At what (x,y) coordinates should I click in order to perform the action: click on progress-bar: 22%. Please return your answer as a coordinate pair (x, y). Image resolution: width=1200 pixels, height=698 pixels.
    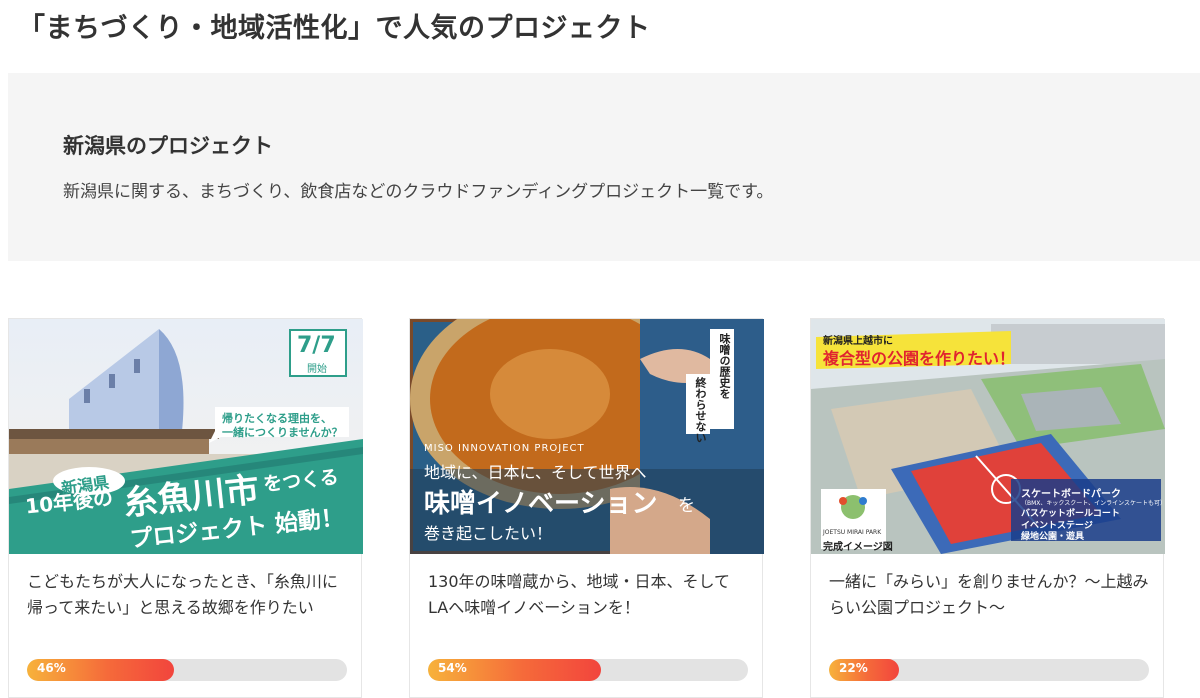
    Looking at the image, I should click on (989, 670).